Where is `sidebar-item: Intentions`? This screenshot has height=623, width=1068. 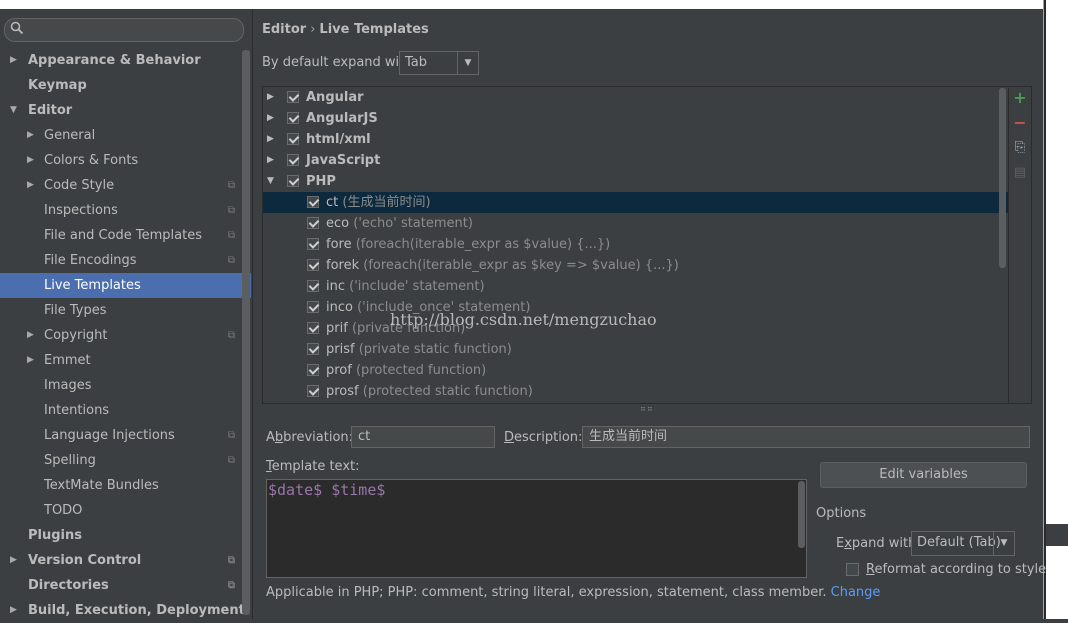
sidebar-item: Intentions is located at coordinates (125, 410).